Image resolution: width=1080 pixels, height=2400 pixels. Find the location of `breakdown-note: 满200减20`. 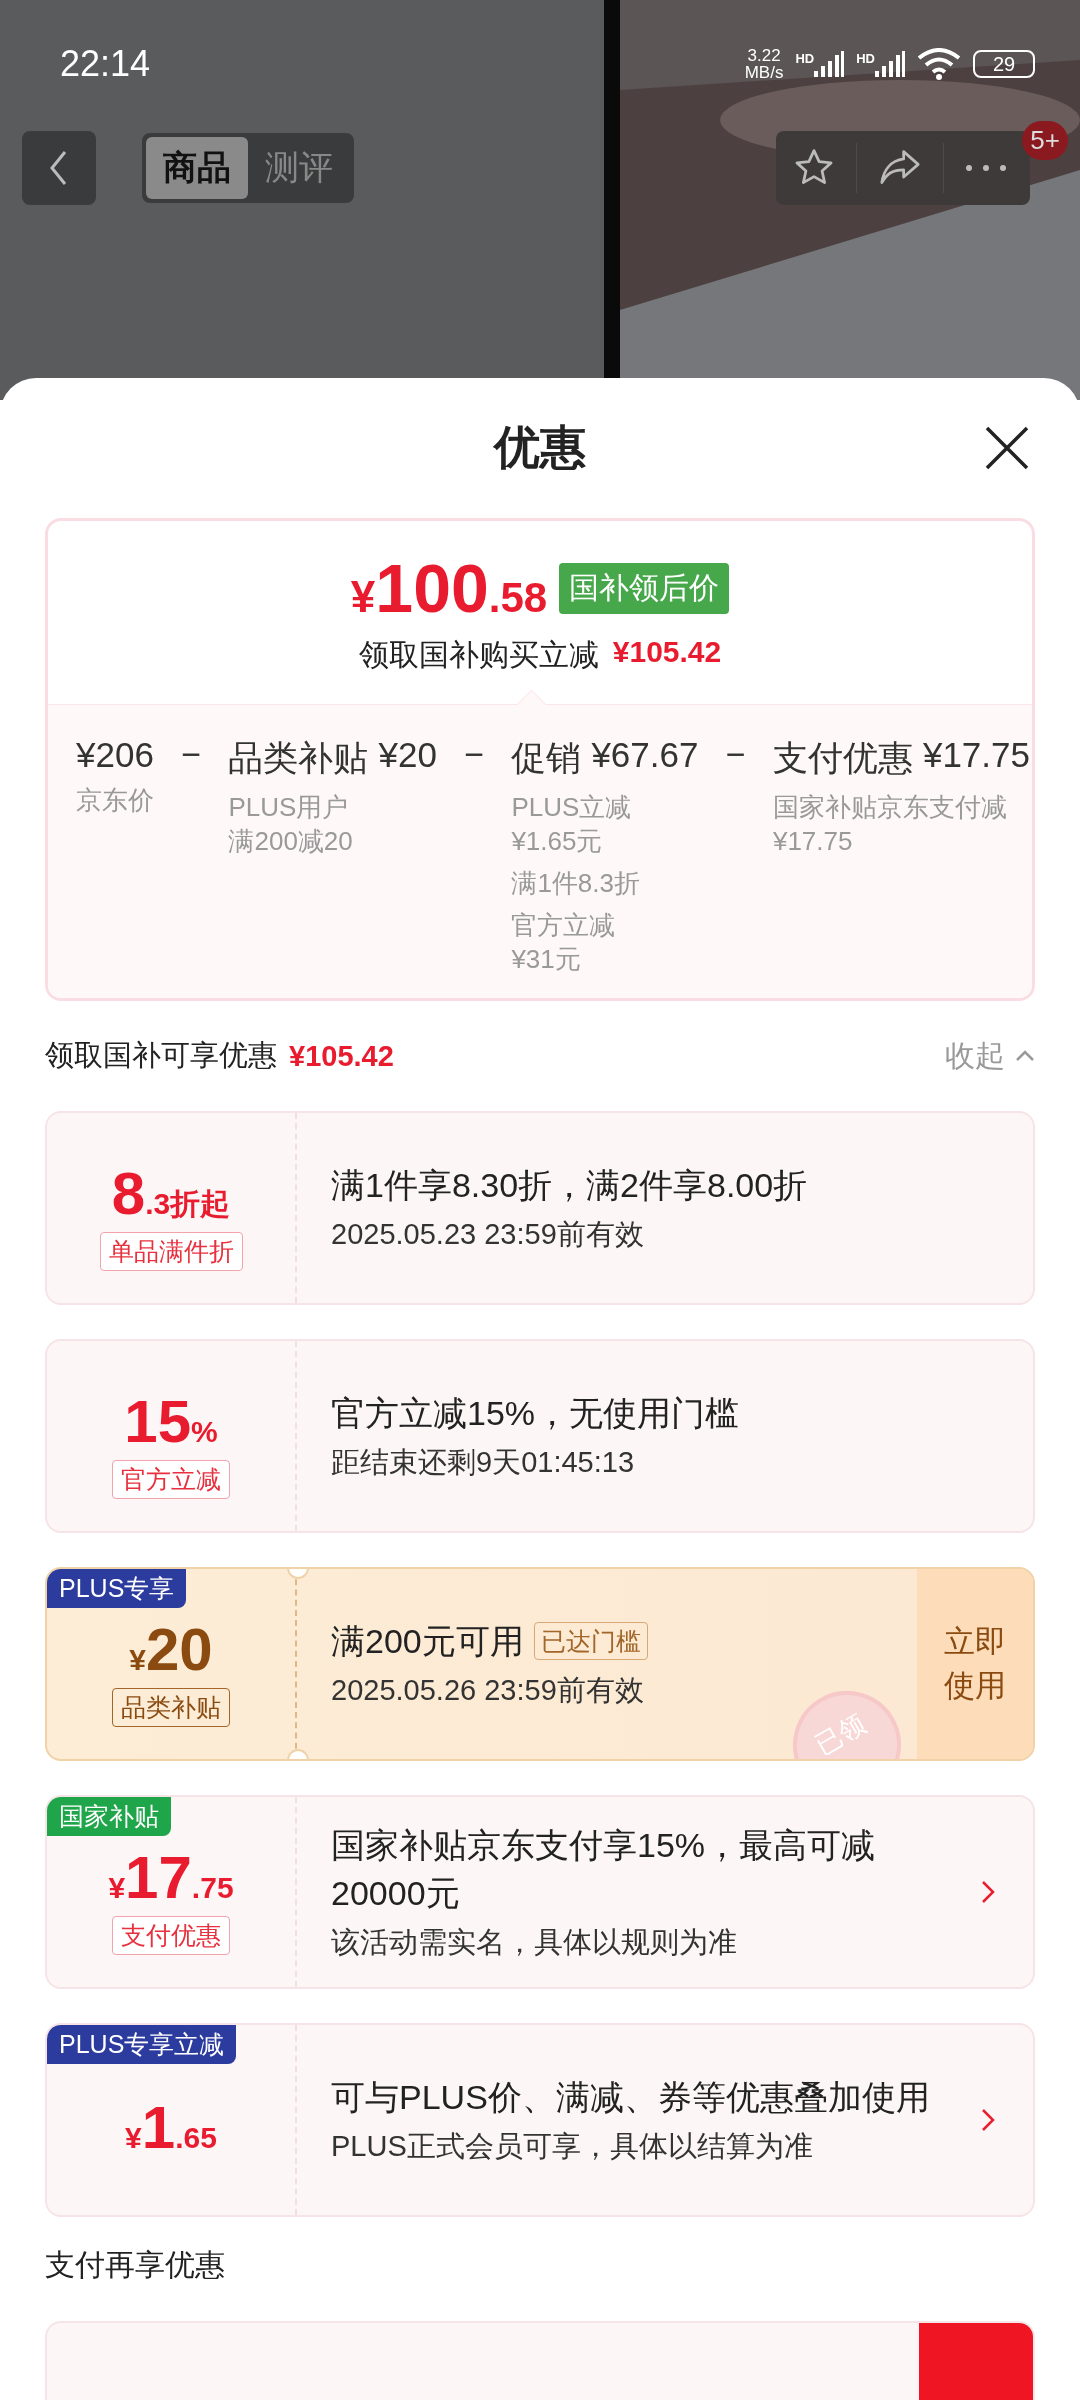

breakdown-note: 满200减20 is located at coordinates (291, 841).